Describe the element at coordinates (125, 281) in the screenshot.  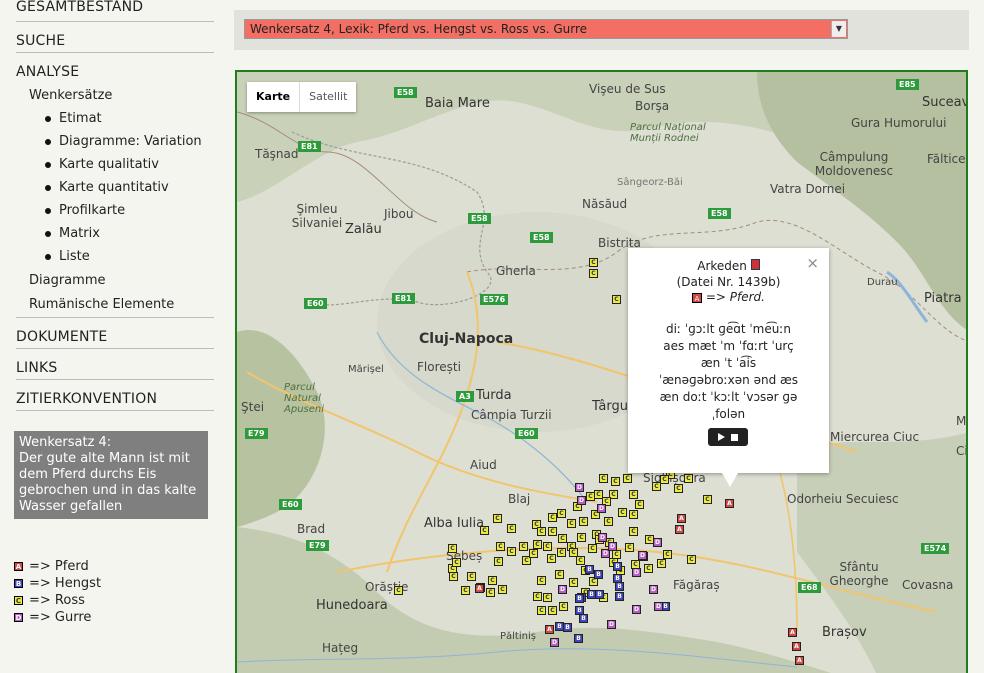
I see `nav-diagramme: Diagramme` at that location.